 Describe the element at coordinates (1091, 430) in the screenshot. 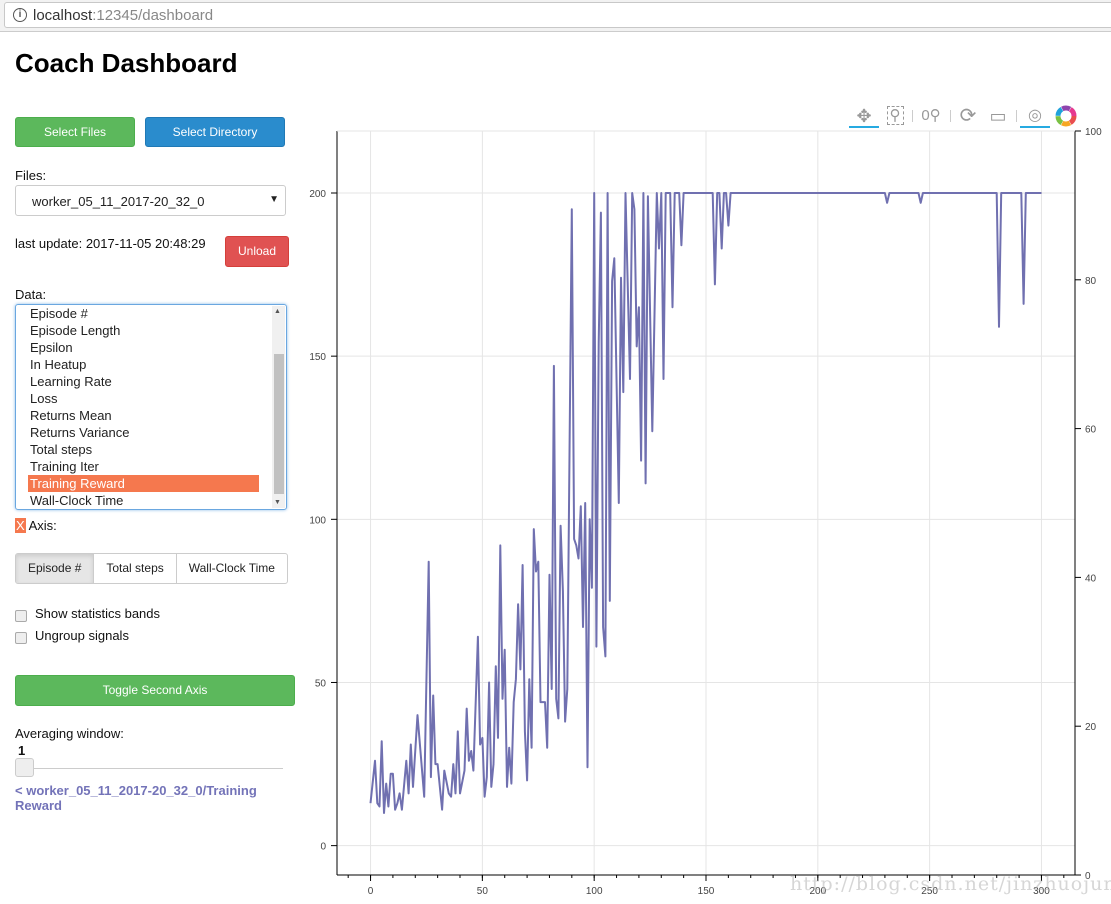

I see `y2-tick-label: 60` at that location.